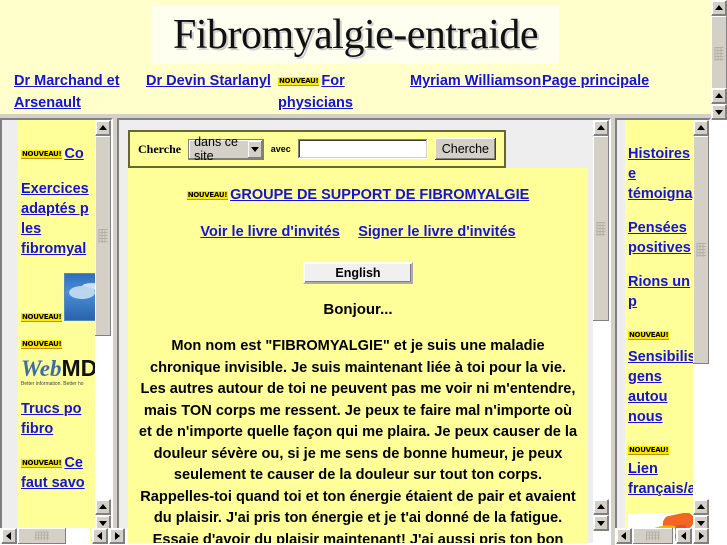  I want to click on search-scope-value: dans ce site, so click(216, 149).